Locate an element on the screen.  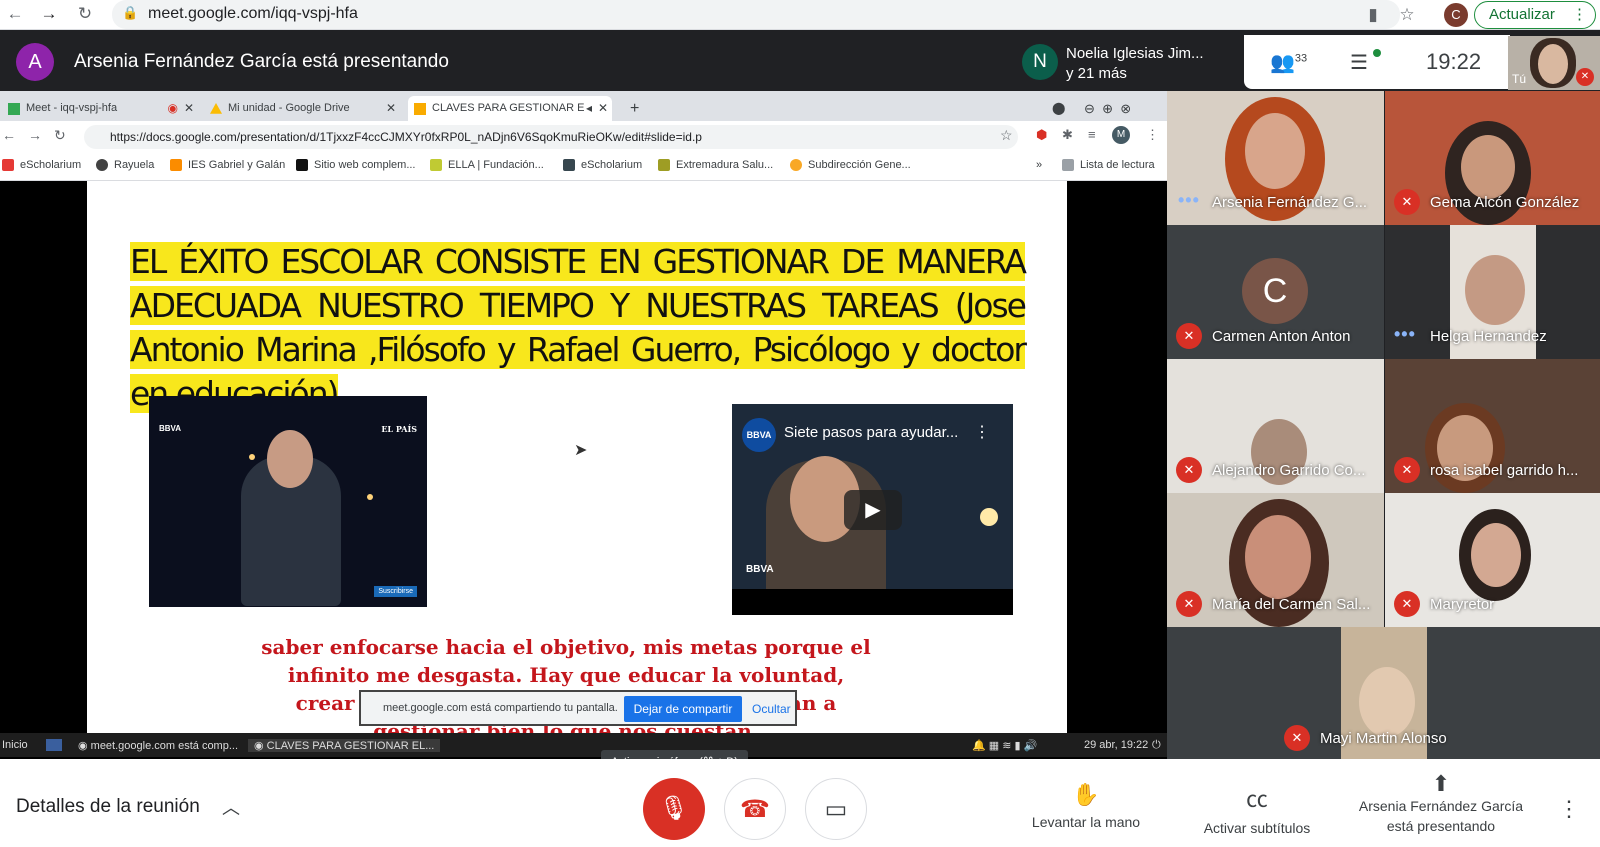
taskbar-start: Inicio is located at coordinates (15, 745).